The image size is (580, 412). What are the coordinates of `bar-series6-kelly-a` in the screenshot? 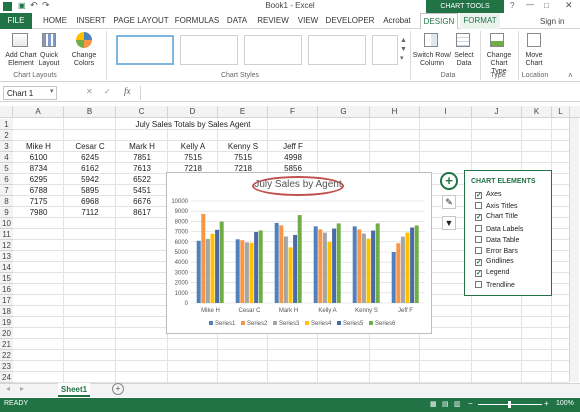 It's located at (338, 263).